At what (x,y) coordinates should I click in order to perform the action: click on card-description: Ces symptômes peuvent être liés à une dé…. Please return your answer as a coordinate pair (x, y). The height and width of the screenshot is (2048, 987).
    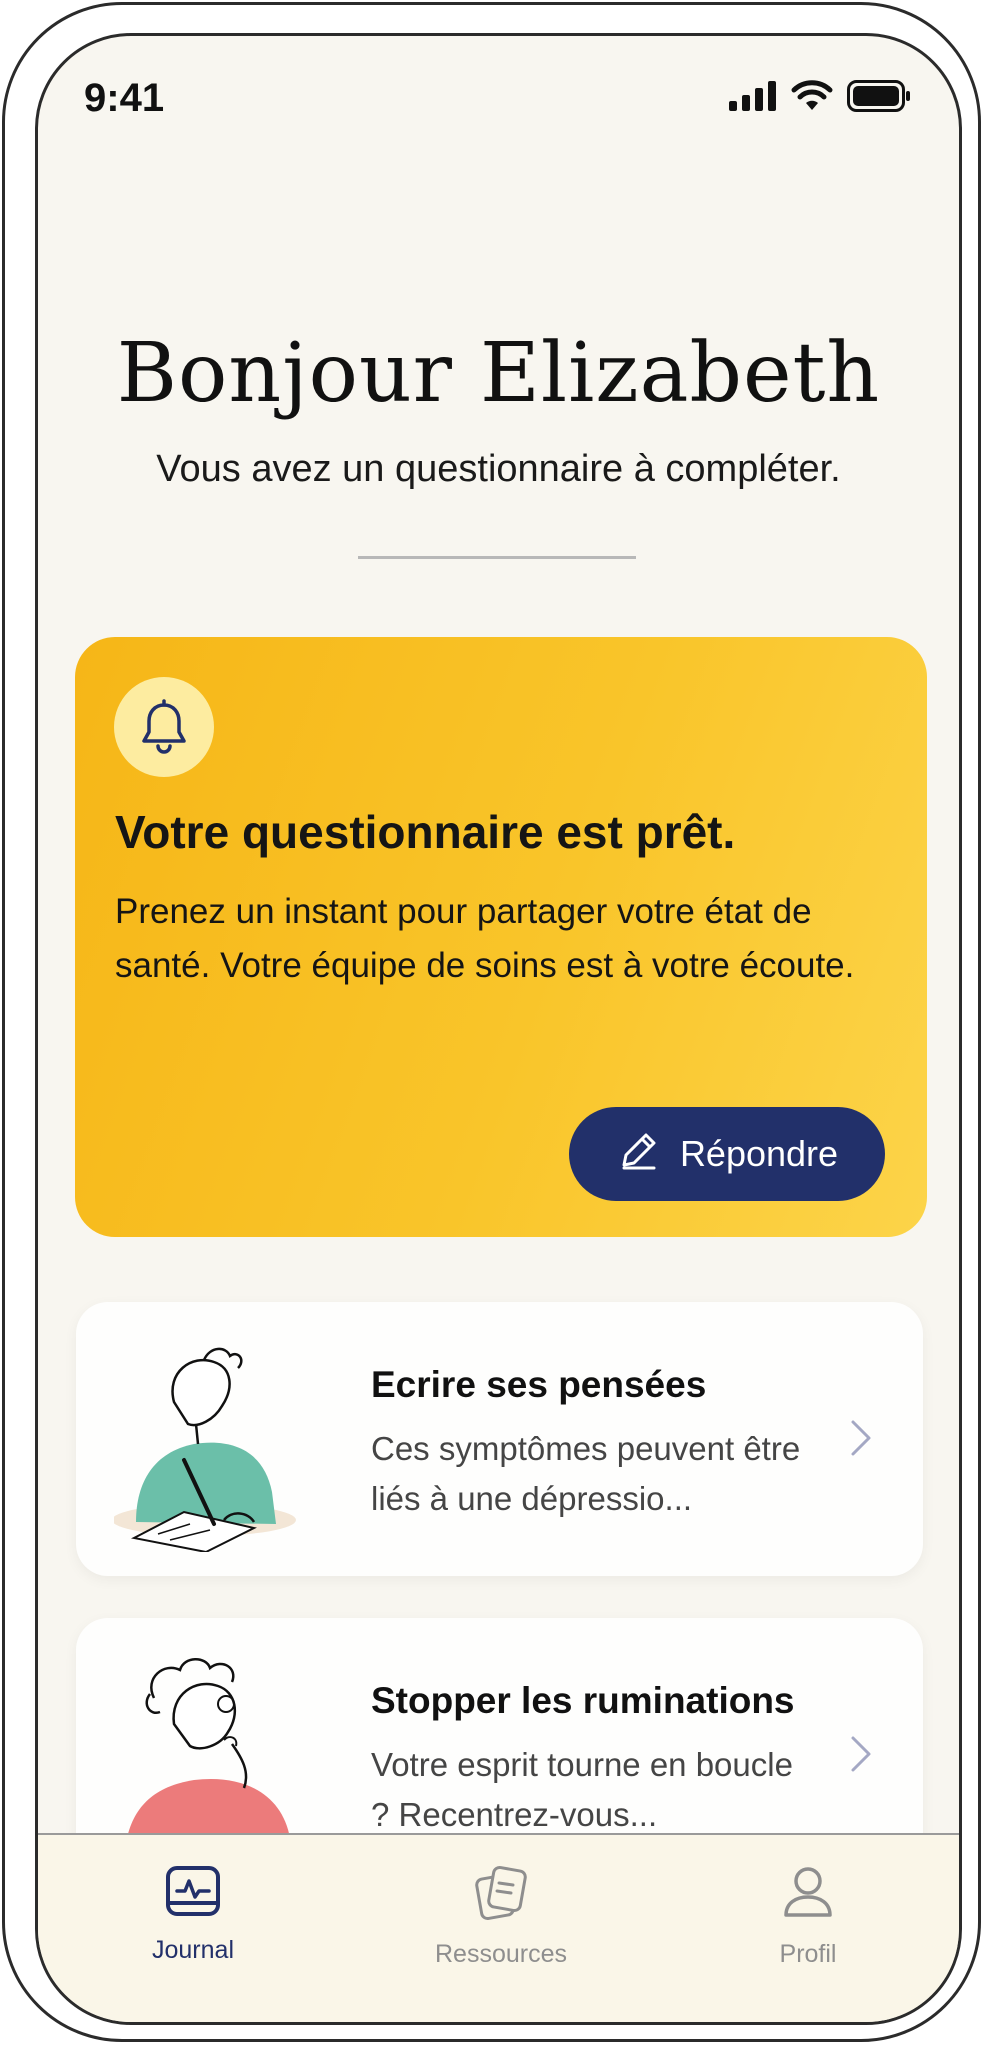
    Looking at the image, I should click on (586, 1473).